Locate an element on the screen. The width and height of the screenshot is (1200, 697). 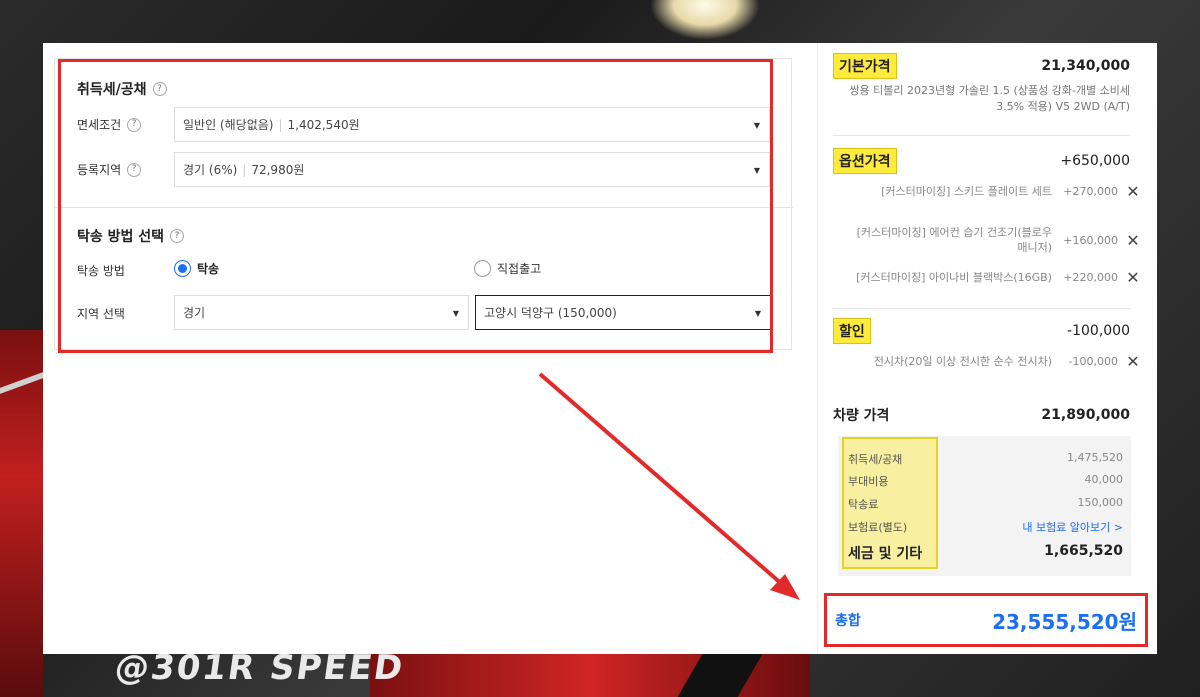
option-item-value: +220,000 is located at coordinates (1090, 277).